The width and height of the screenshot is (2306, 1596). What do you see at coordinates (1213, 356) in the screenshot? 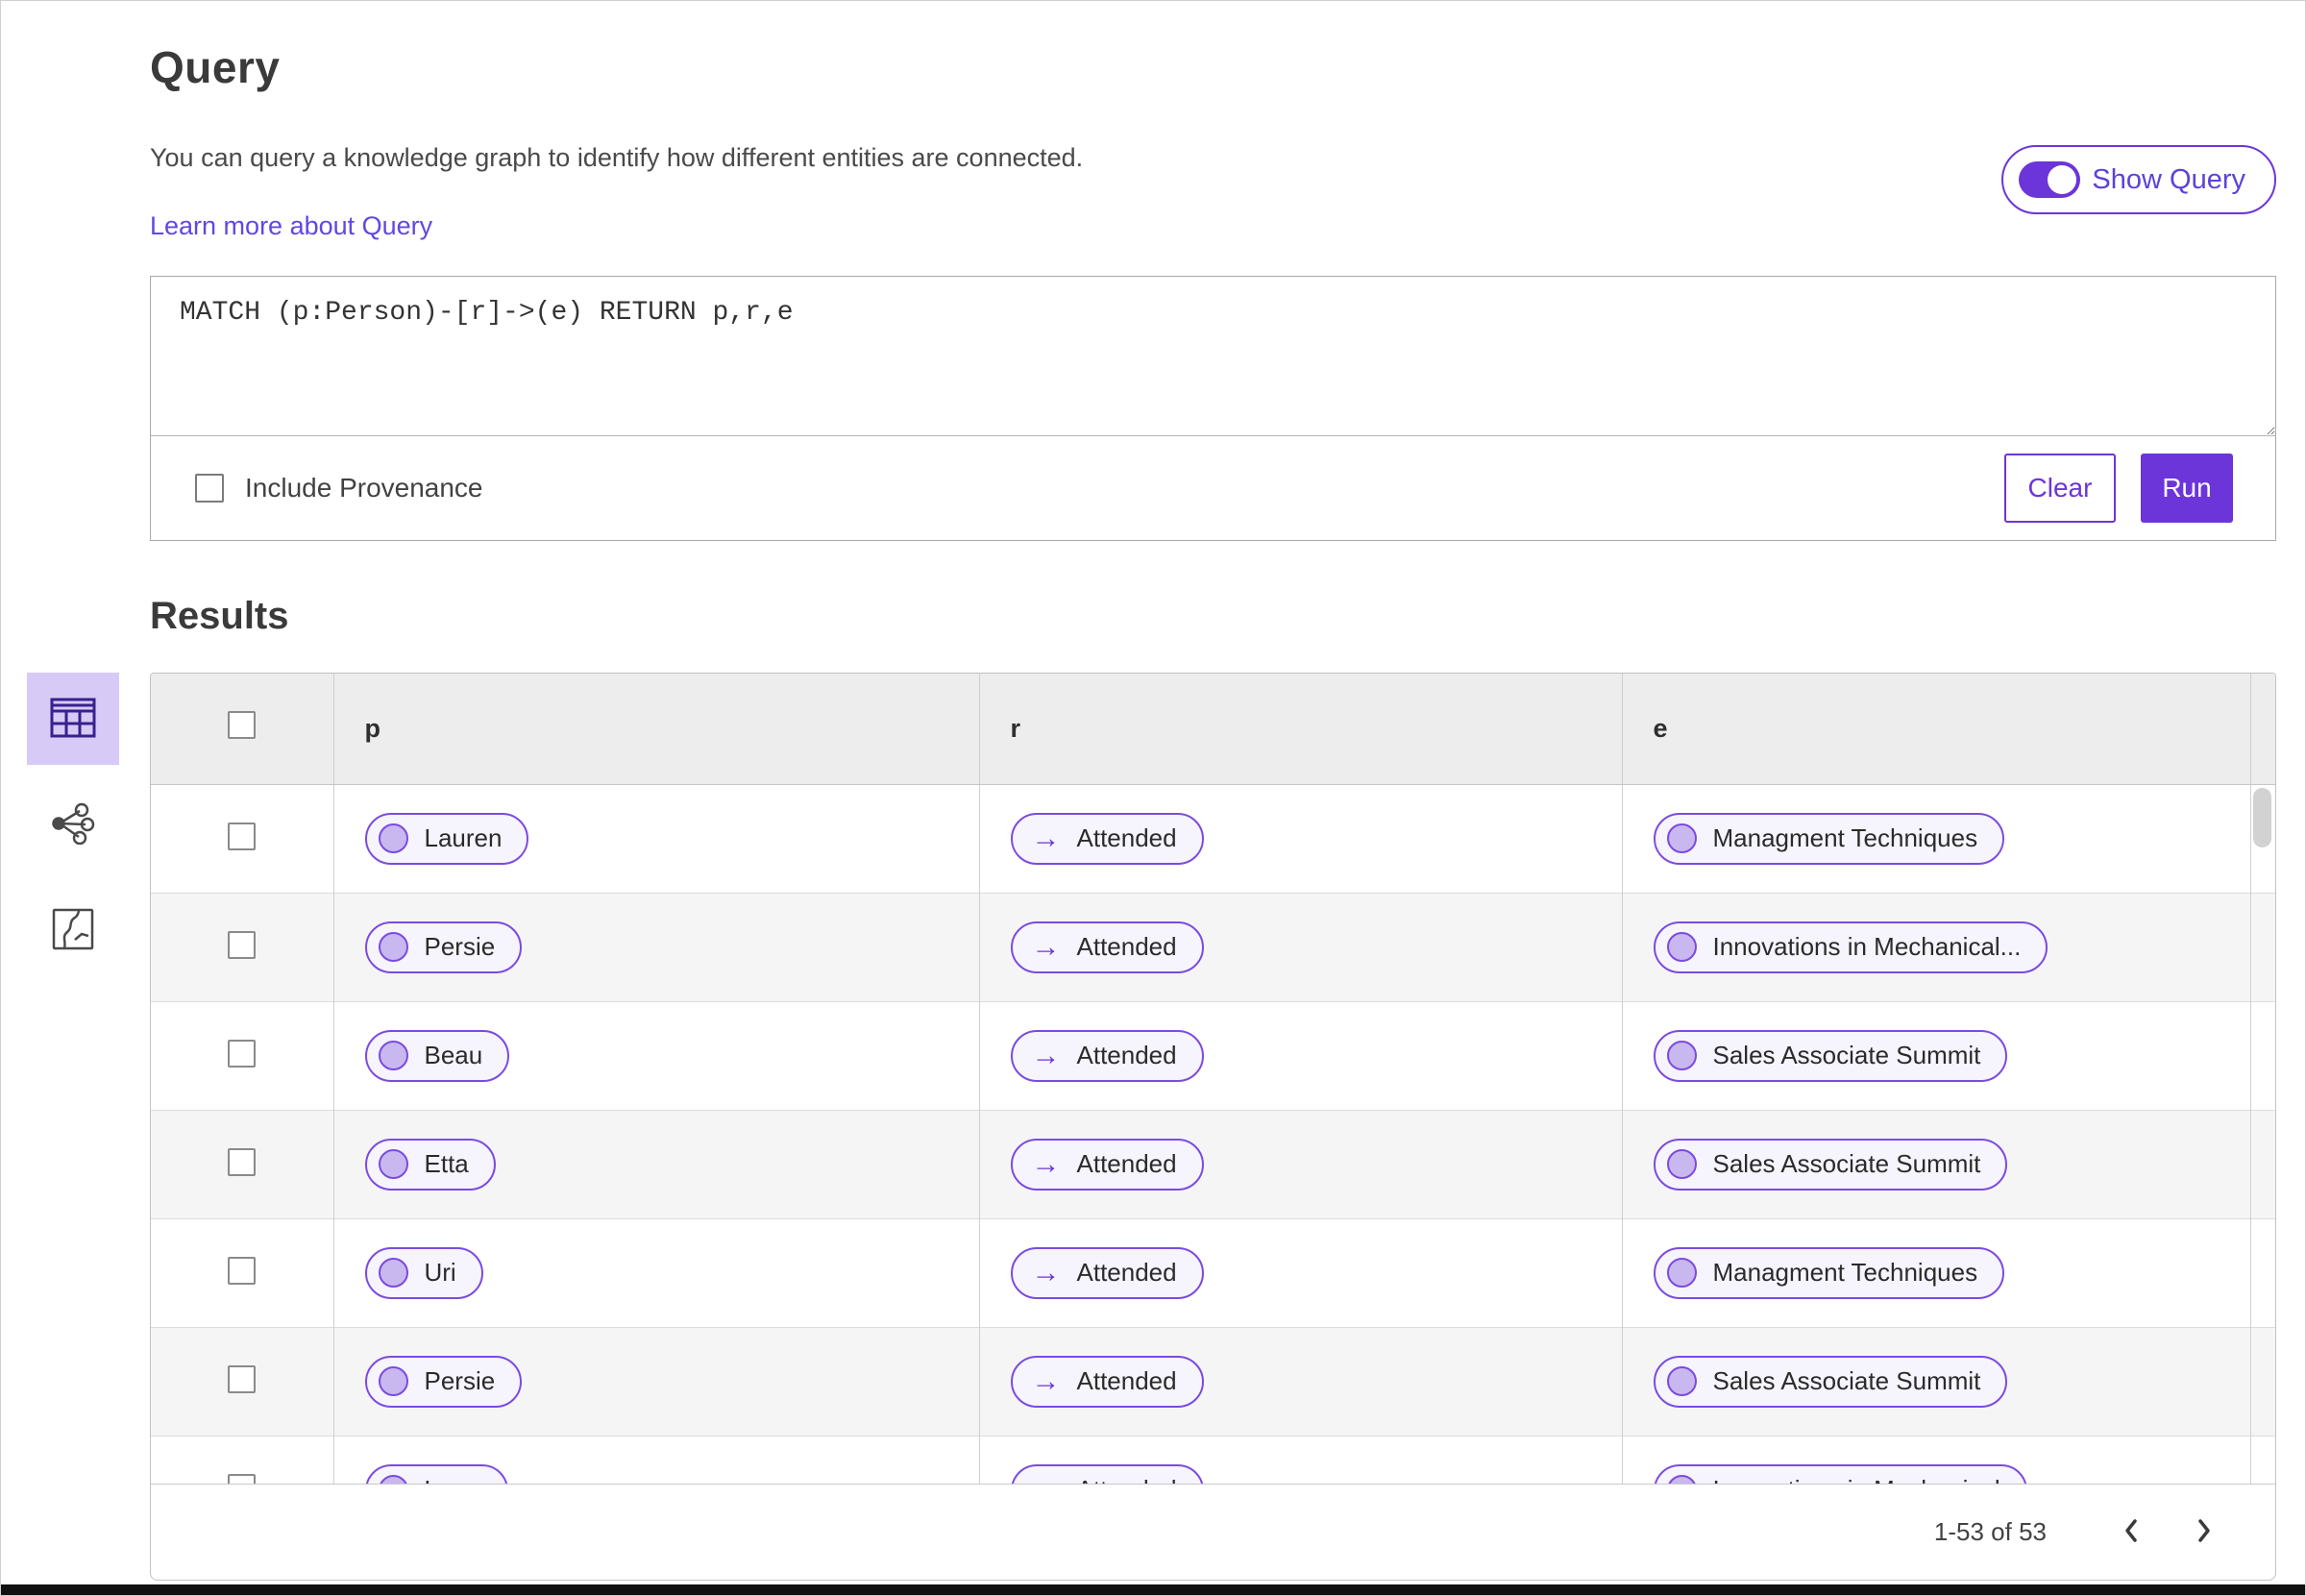
I see `query-editor: MATCH (p:Person)-[r]->(e) RETURN p,r,e` at bounding box center [1213, 356].